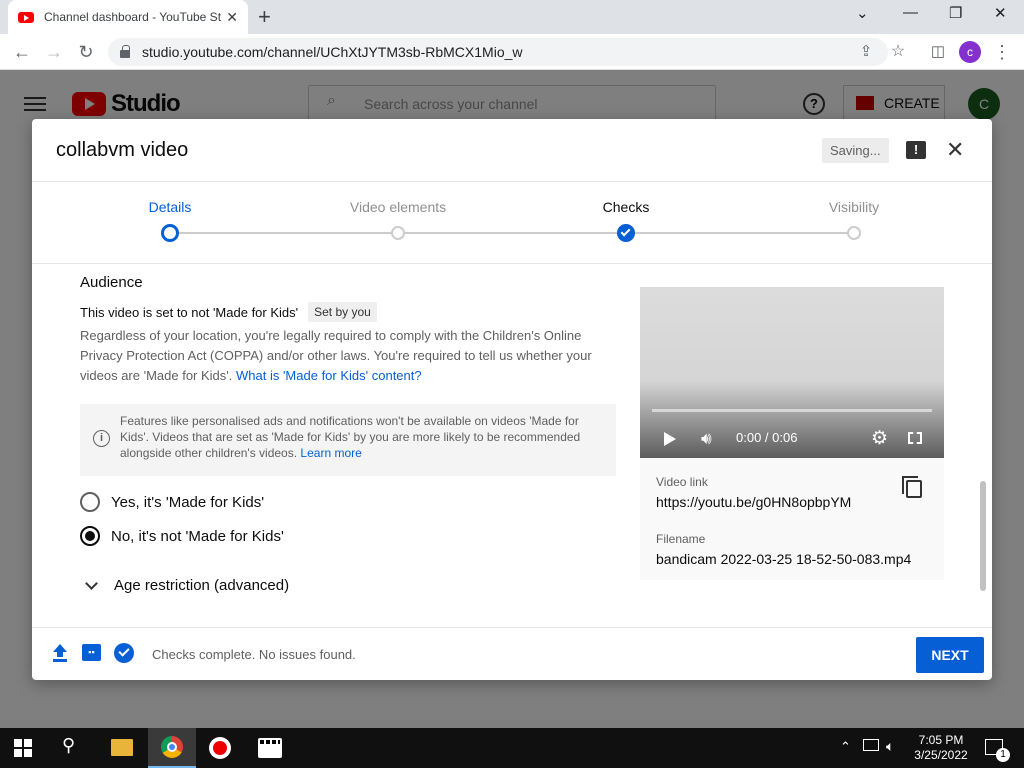  I want to click on copy-icon, so click(912, 487).